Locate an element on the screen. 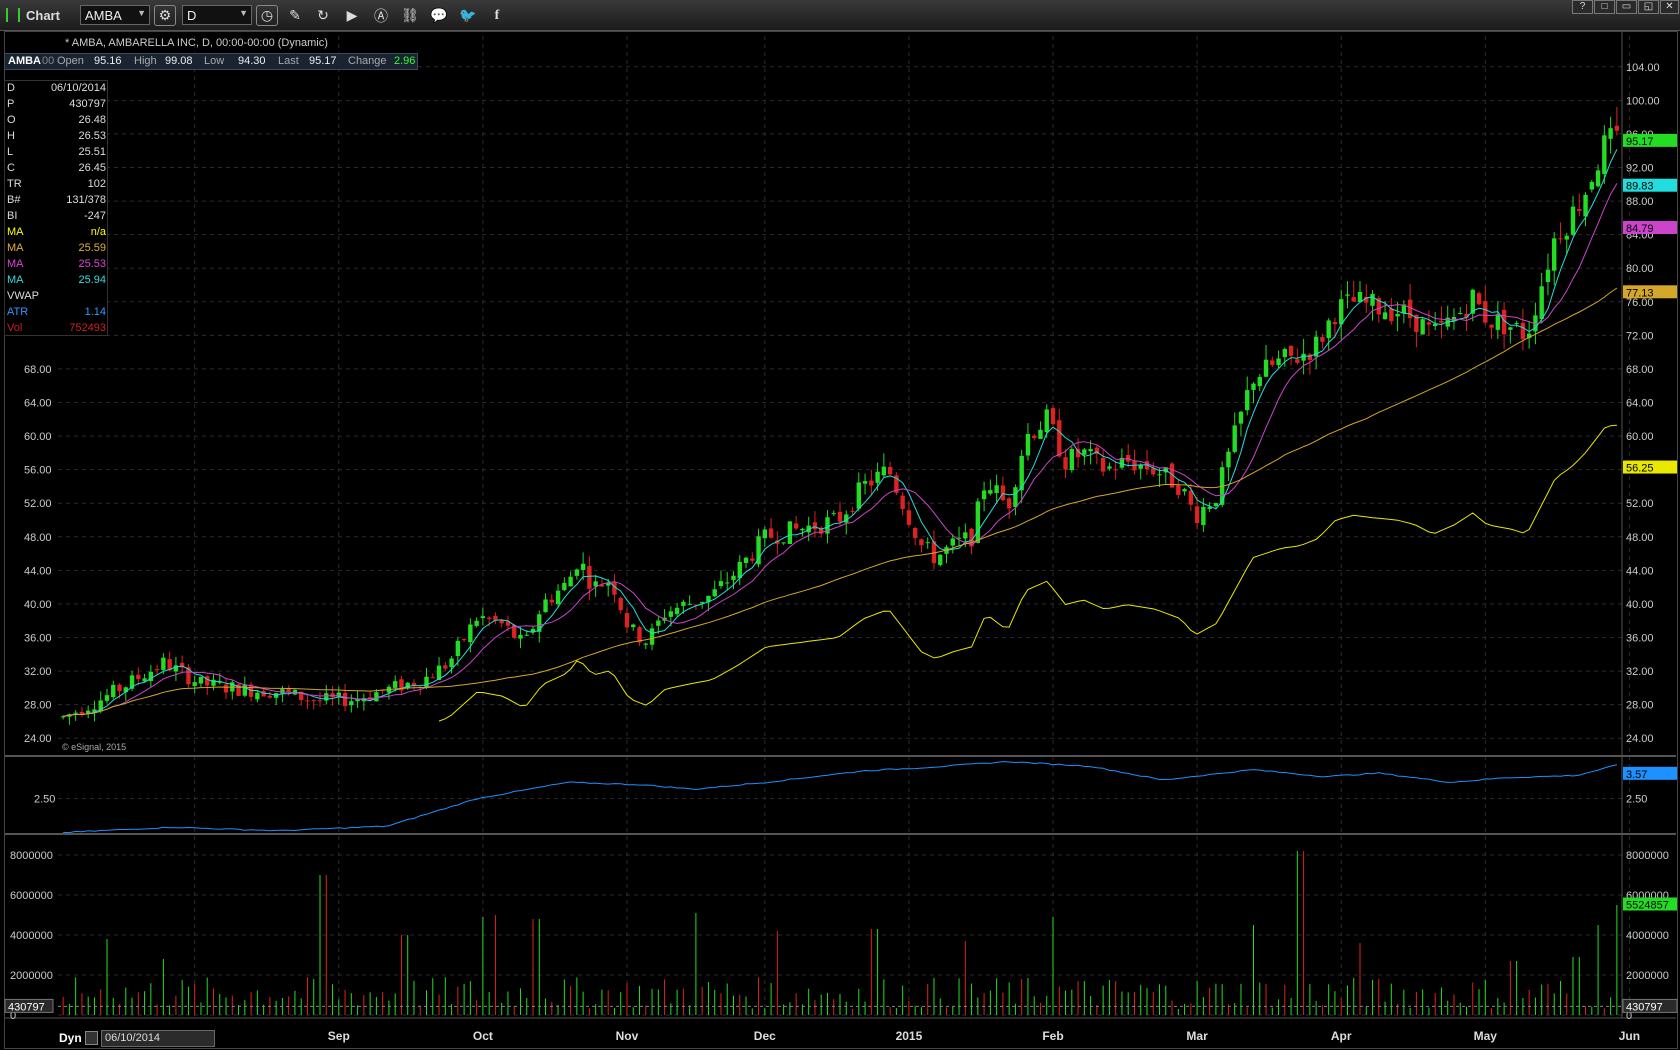 The width and height of the screenshot is (1680, 1050). price-tick-label-left: 48.00 is located at coordinates (38, 538).